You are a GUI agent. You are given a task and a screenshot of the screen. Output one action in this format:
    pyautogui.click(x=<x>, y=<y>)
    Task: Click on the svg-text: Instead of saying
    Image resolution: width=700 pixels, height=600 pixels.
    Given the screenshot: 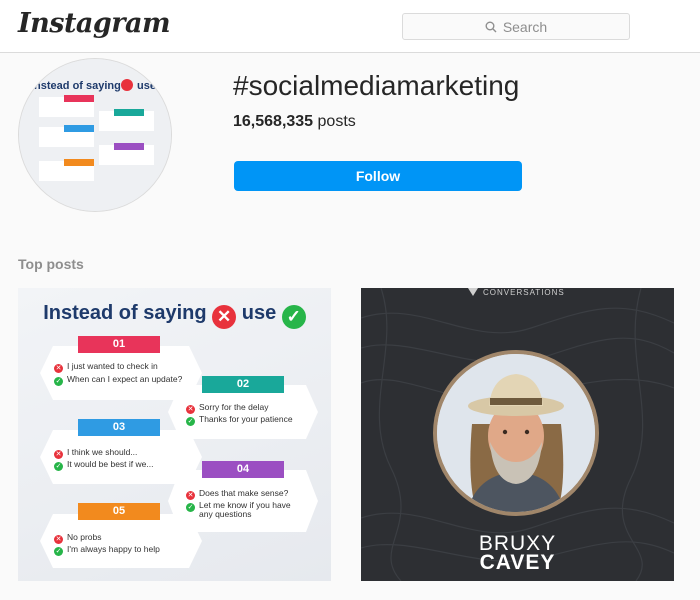 What is the action you would take?
    pyautogui.click(x=76, y=86)
    